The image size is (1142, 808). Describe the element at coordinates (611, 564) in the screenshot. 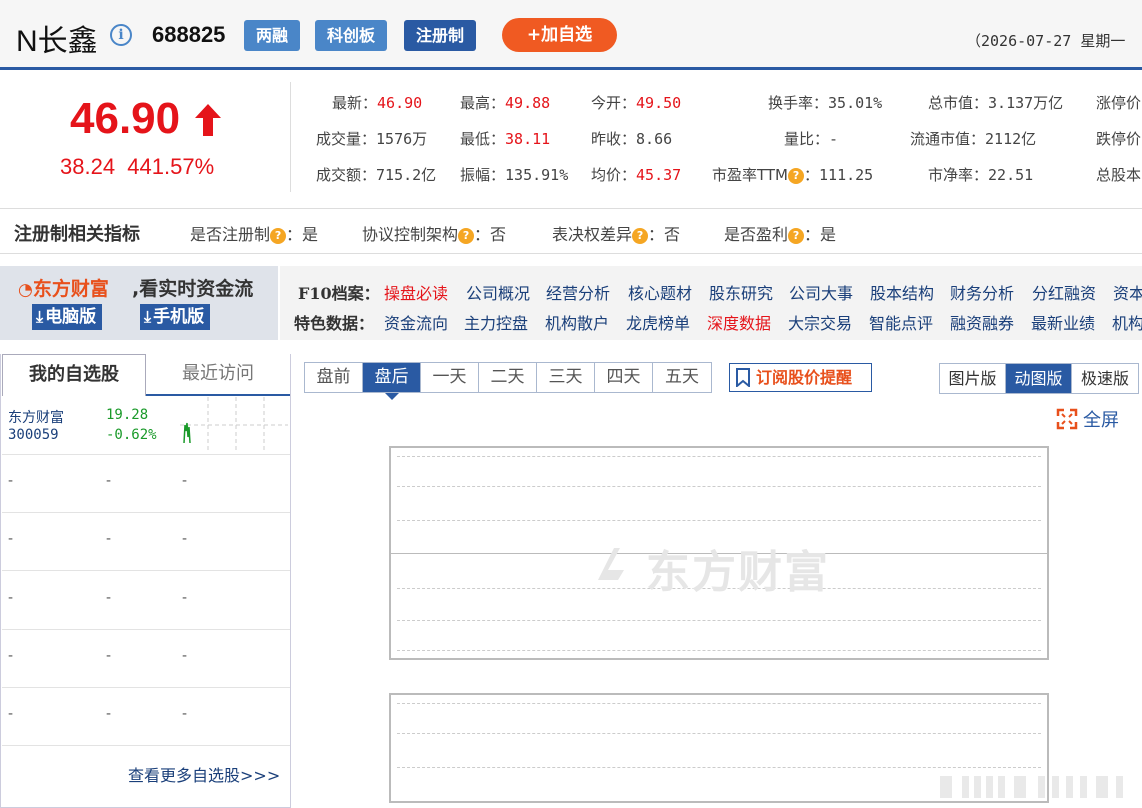

I see `watermark-logo-icon` at that location.